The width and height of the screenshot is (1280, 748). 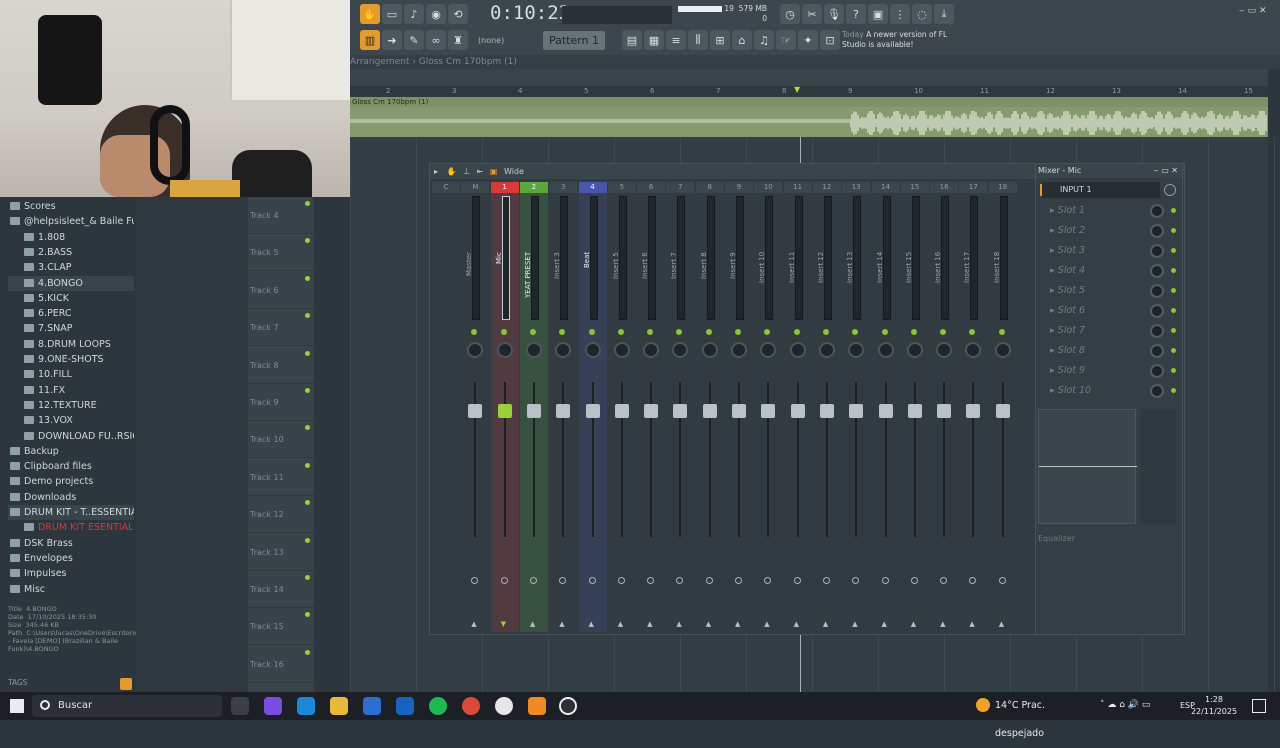 I want to click on chrome-icon, so click(x=471, y=706).